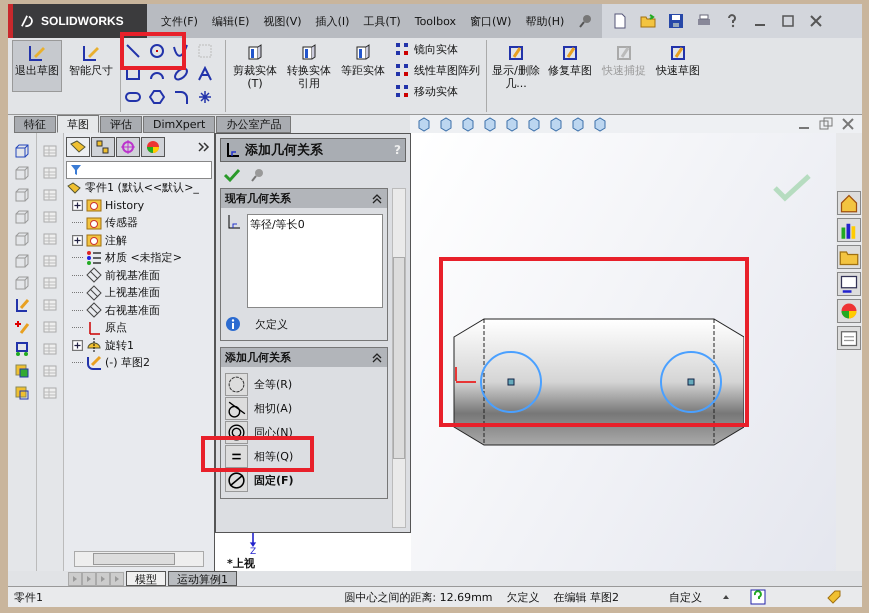 Image resolution: width=869 pixels, height=613 pixels. I want to click on tree-item: 材质 <未指定>, so click(143, 258).